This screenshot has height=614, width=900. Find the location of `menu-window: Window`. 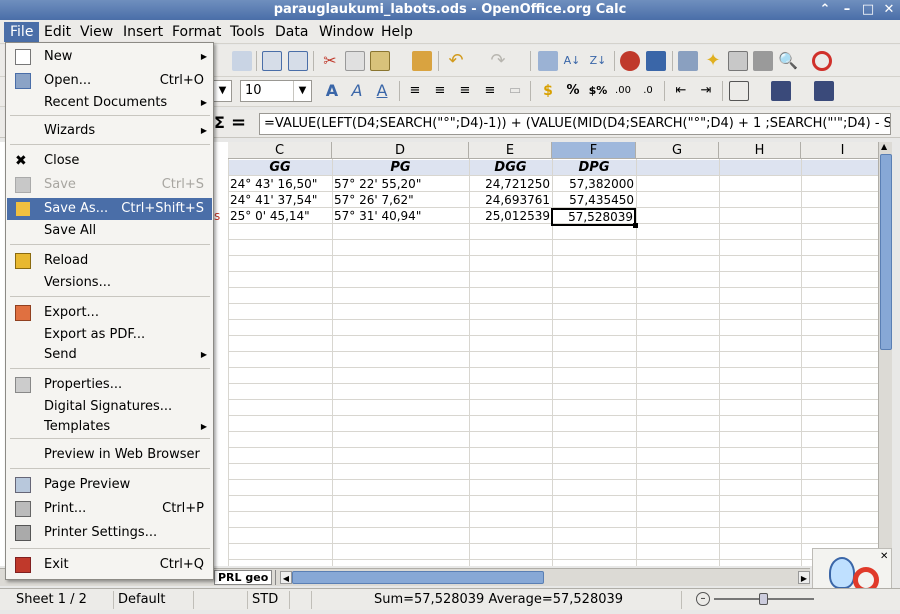

menu-window: Window is located at coordinates (346, 32).